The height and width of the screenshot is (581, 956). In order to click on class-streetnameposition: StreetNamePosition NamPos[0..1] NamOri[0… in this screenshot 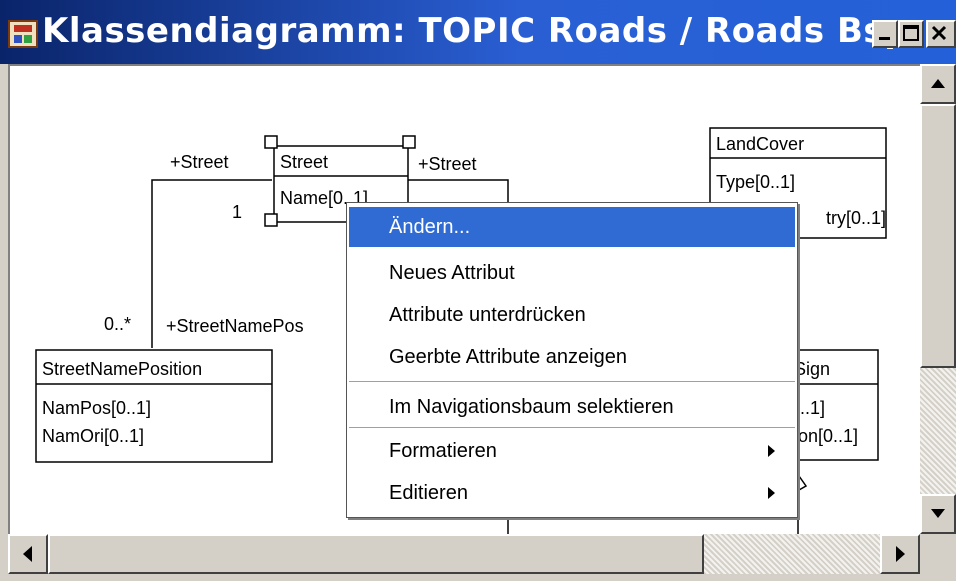, I will do `click(154, 406)`.